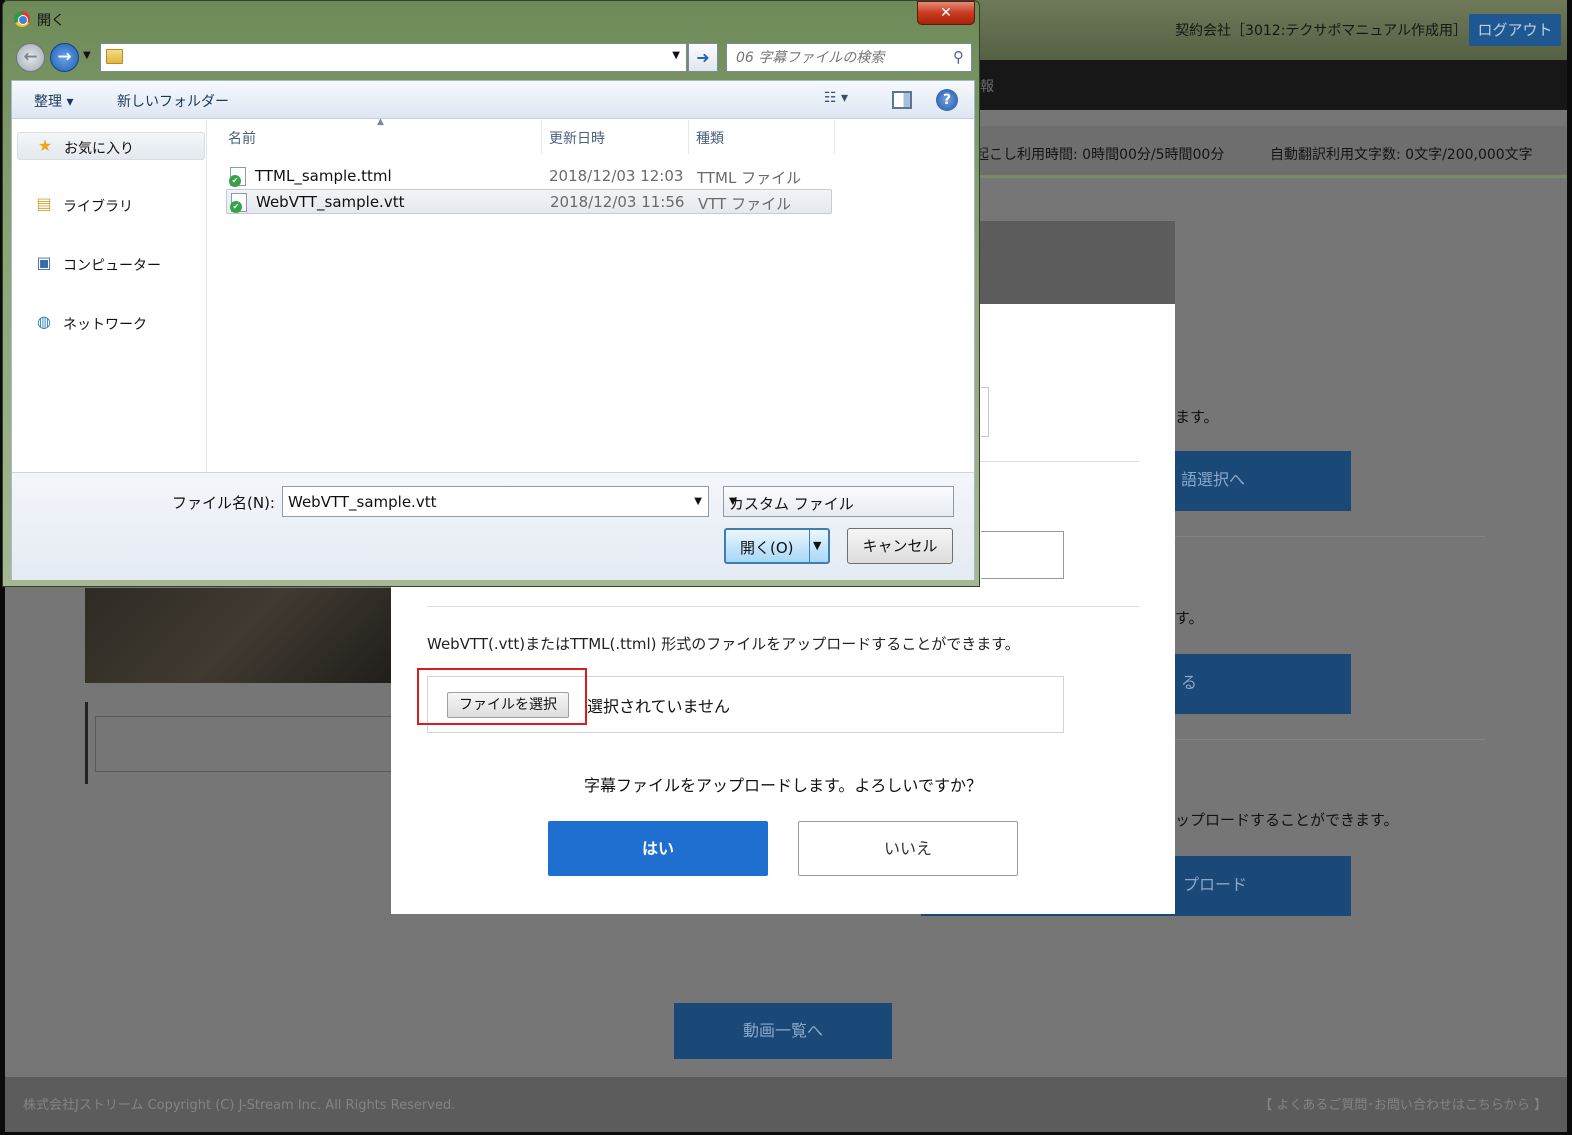 The width and height of the screenshot is (1572, 1135). Describe the element at coordinates (64, 57) in the screenshot. I see `forward-button: →` at that location.